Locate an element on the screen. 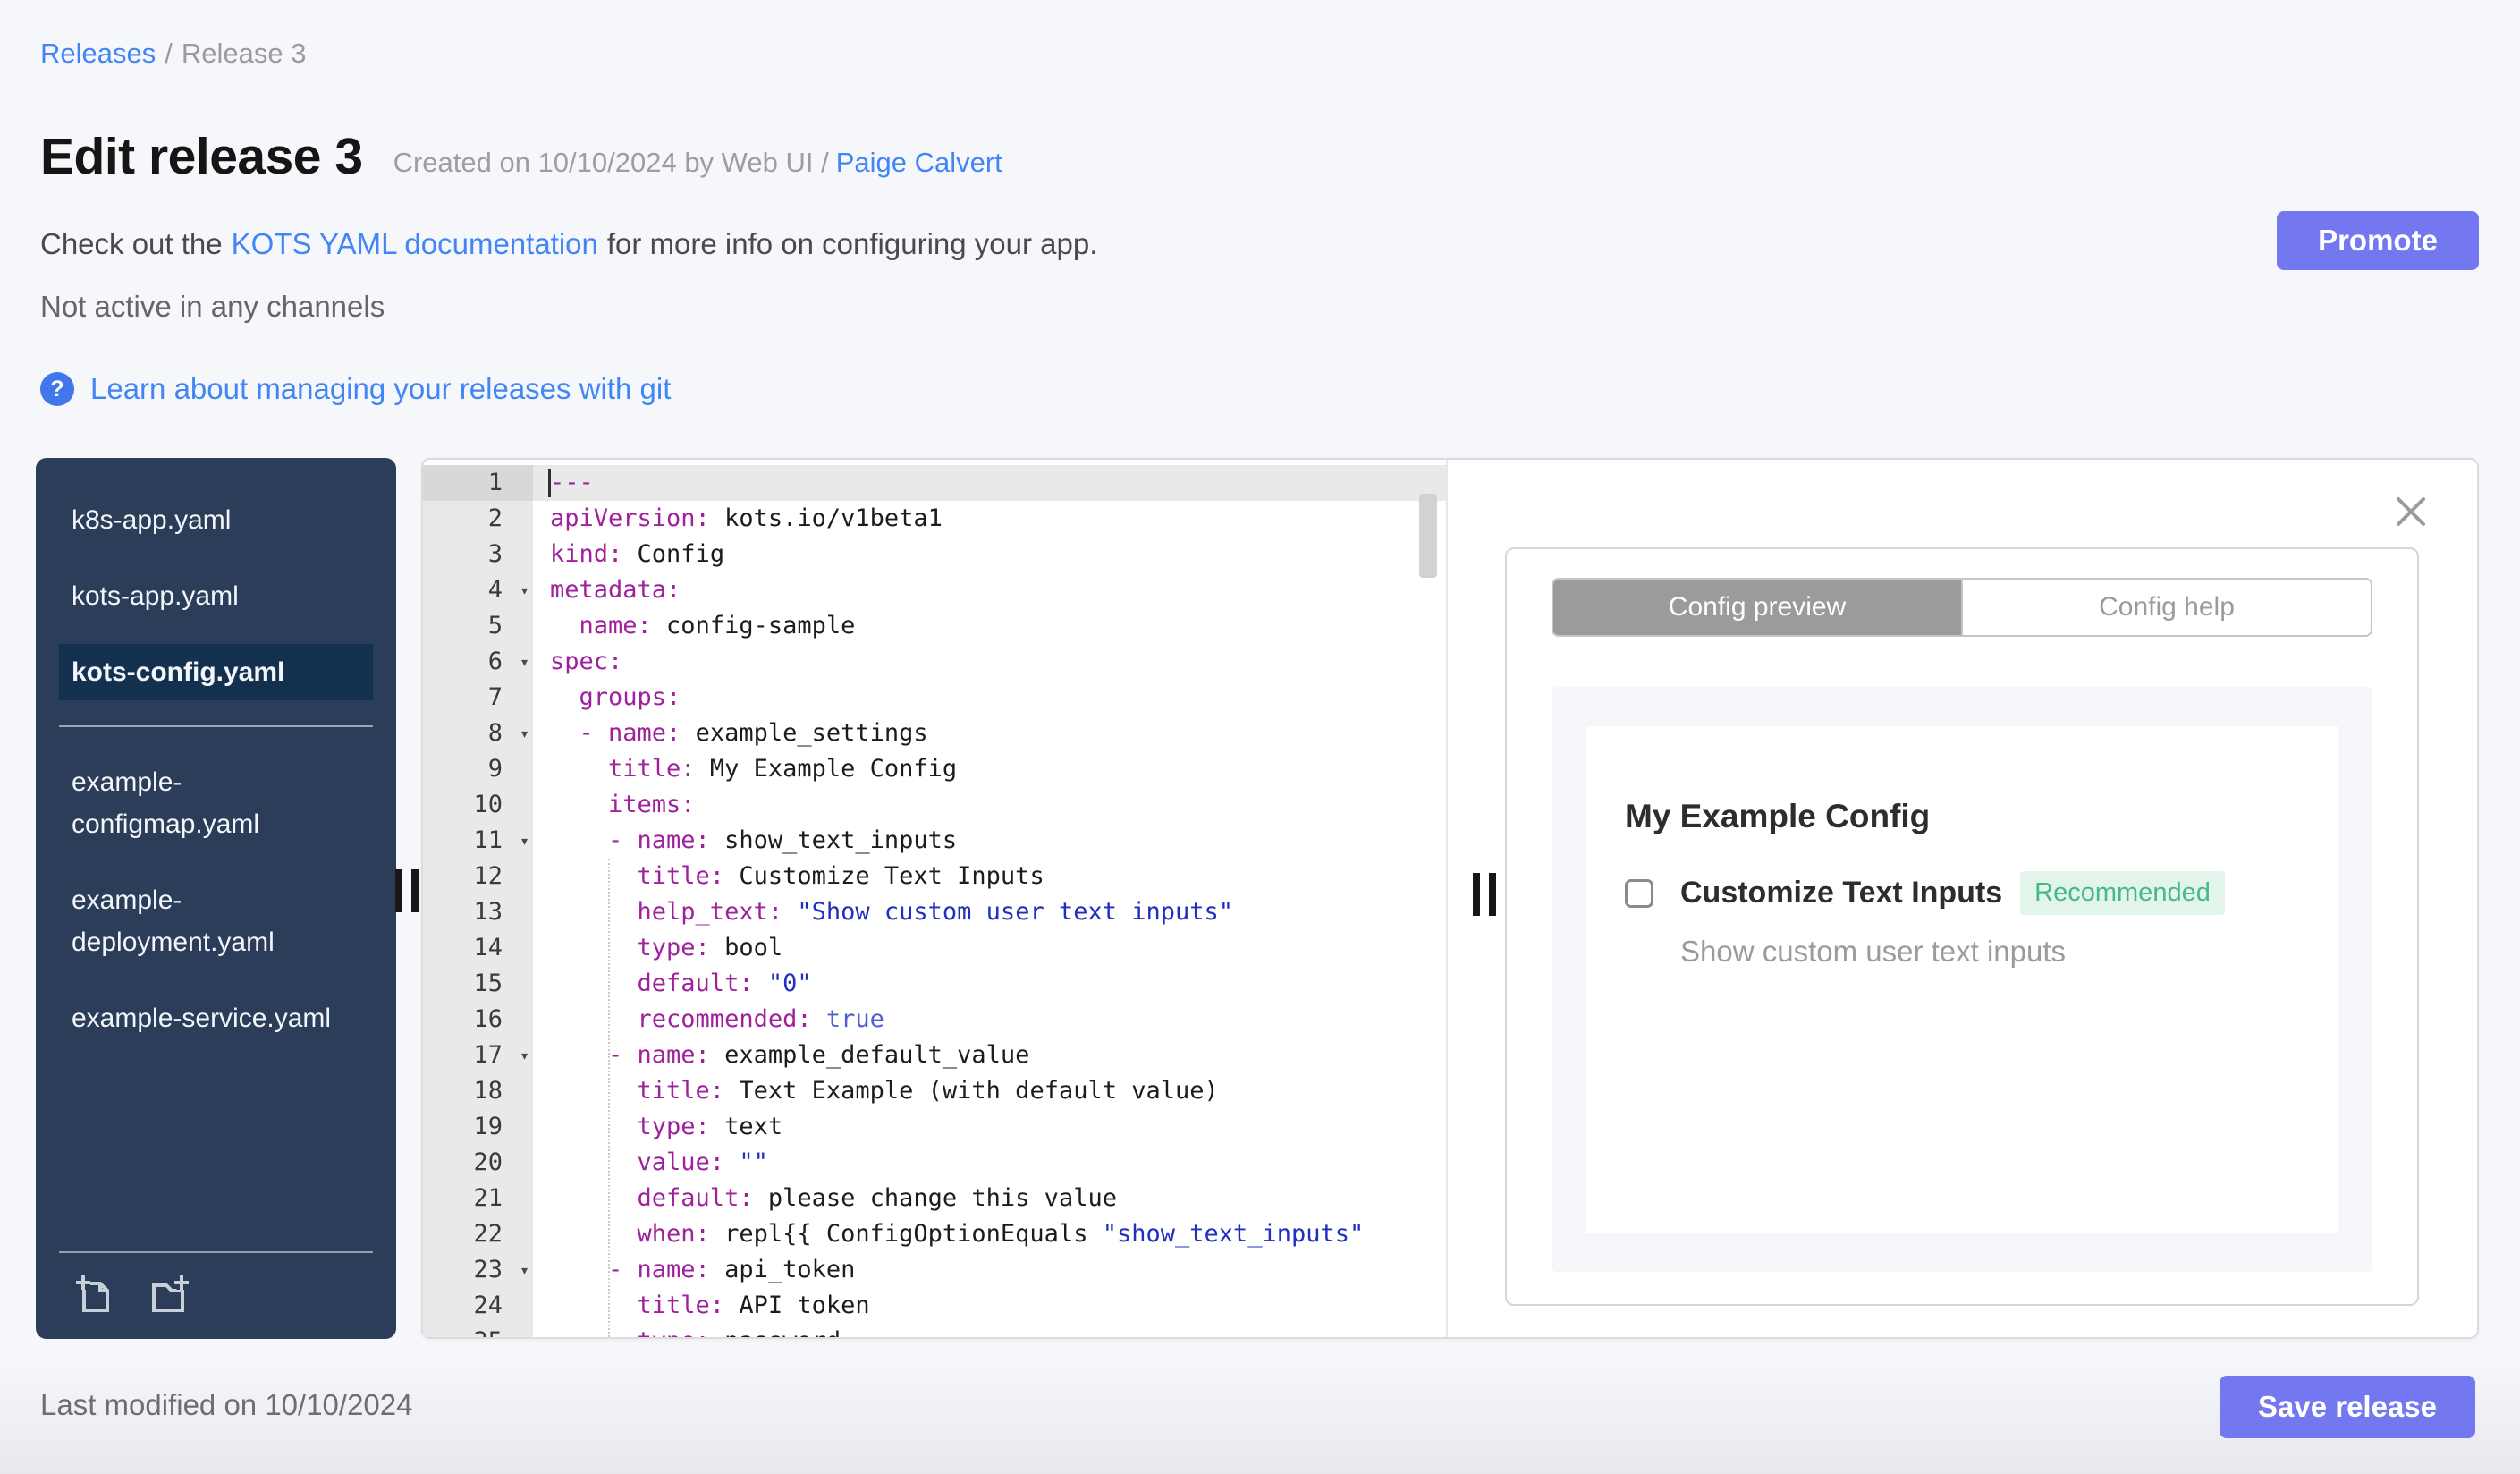  code-line-20: 20 value: "" is located at coordinates (935, 1163).